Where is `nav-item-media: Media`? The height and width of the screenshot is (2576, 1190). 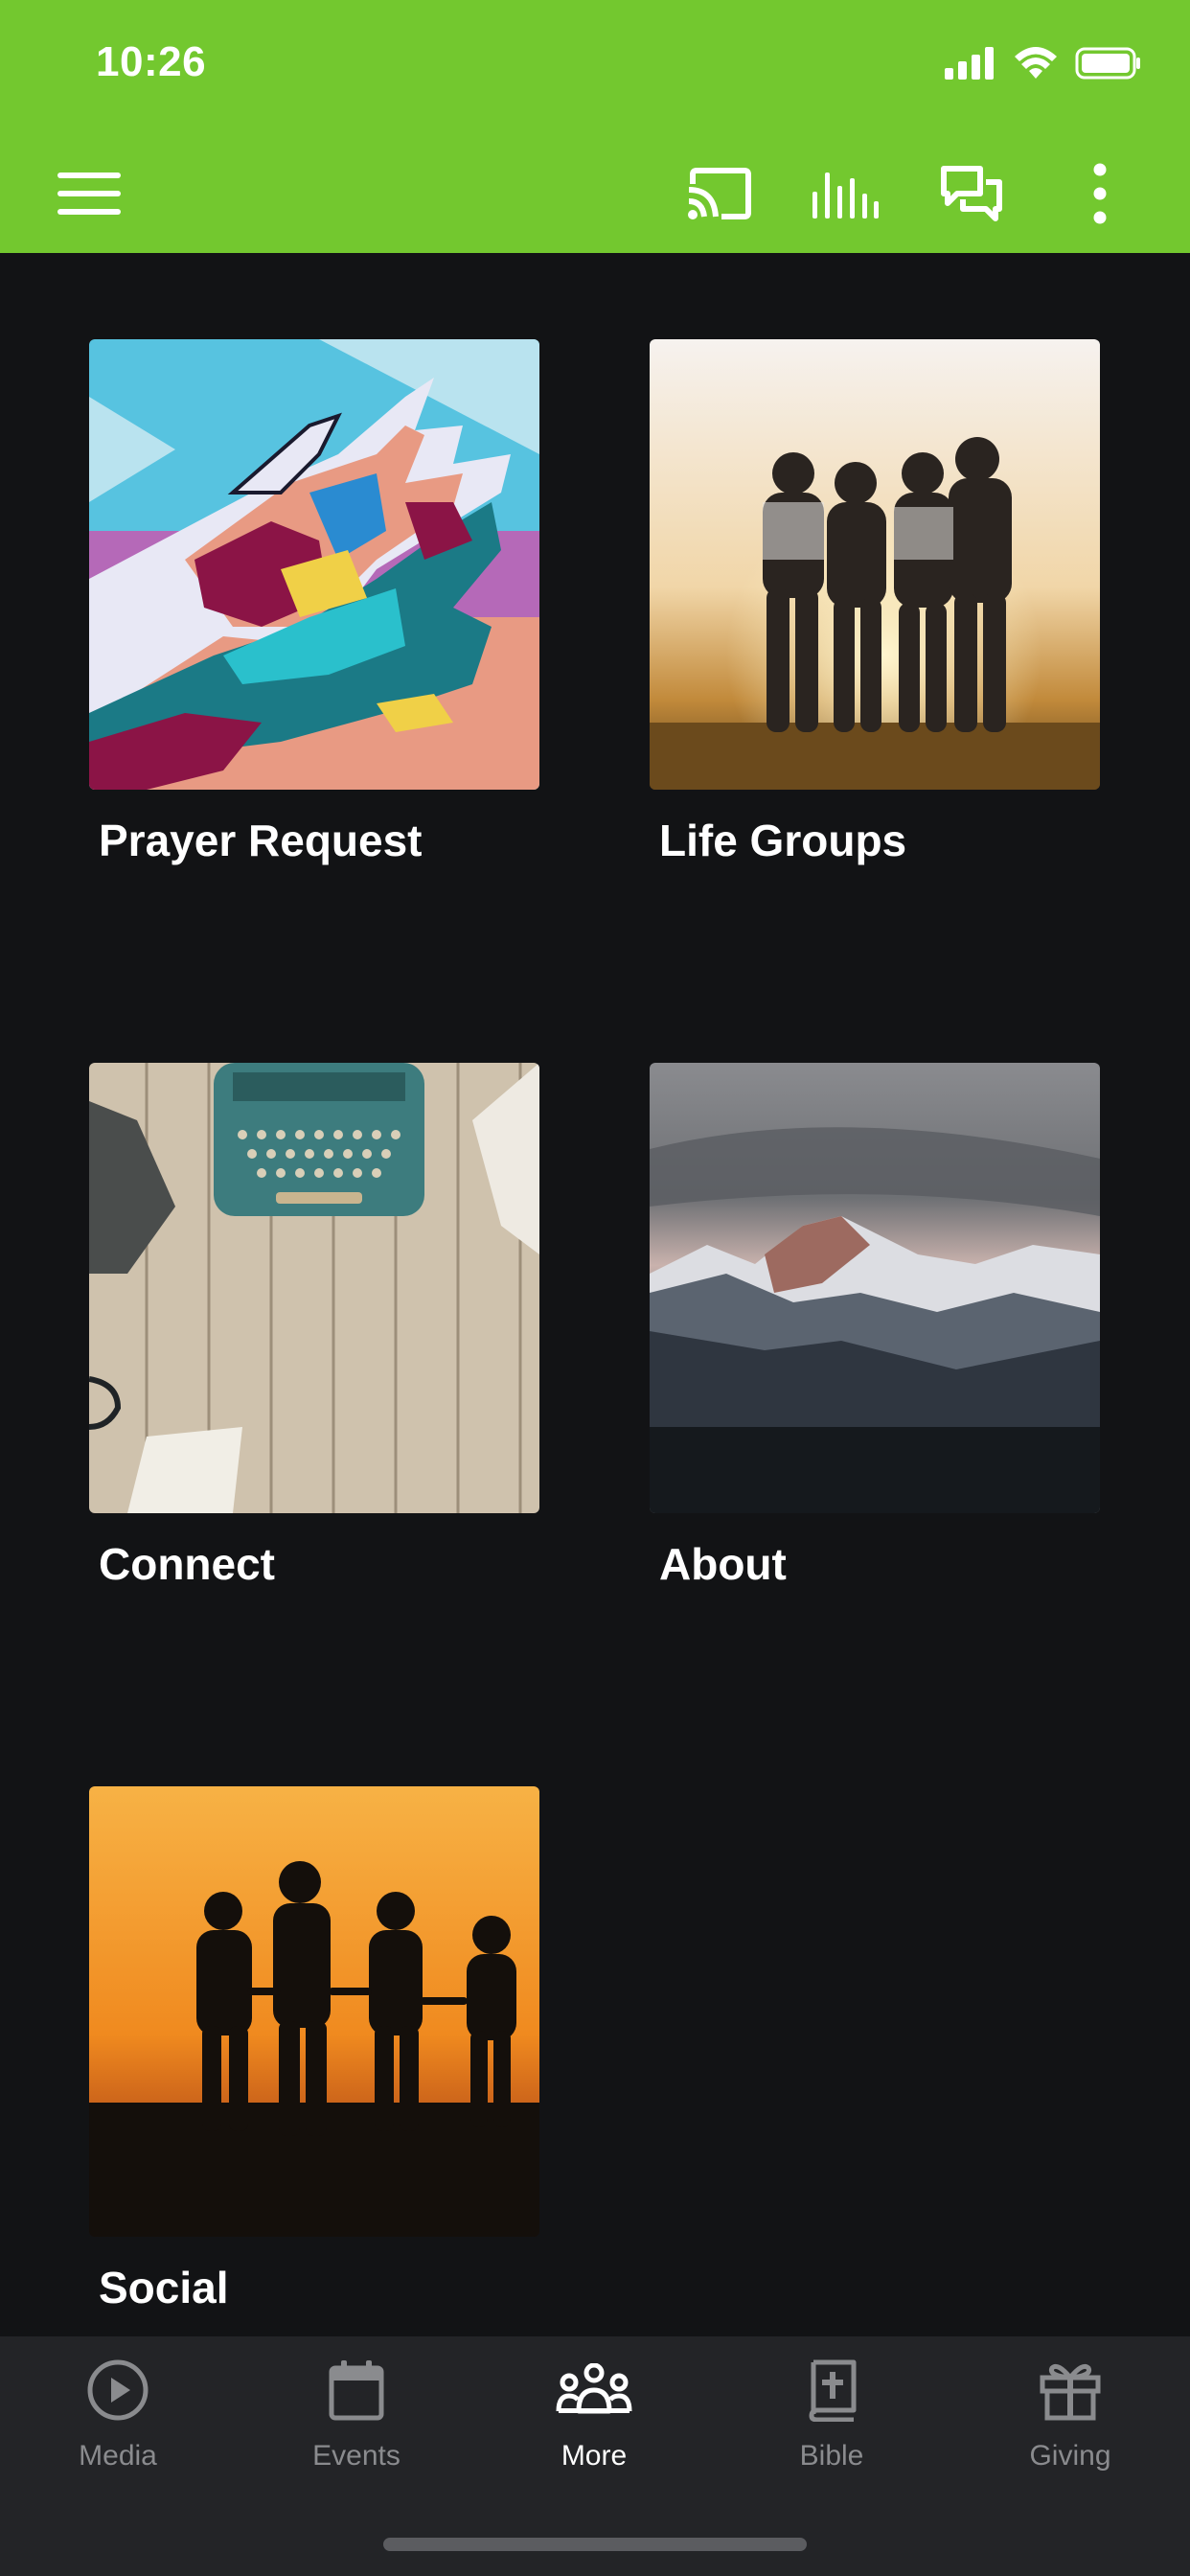
nav-item-media: Media is located at coordinates (118, 2415).